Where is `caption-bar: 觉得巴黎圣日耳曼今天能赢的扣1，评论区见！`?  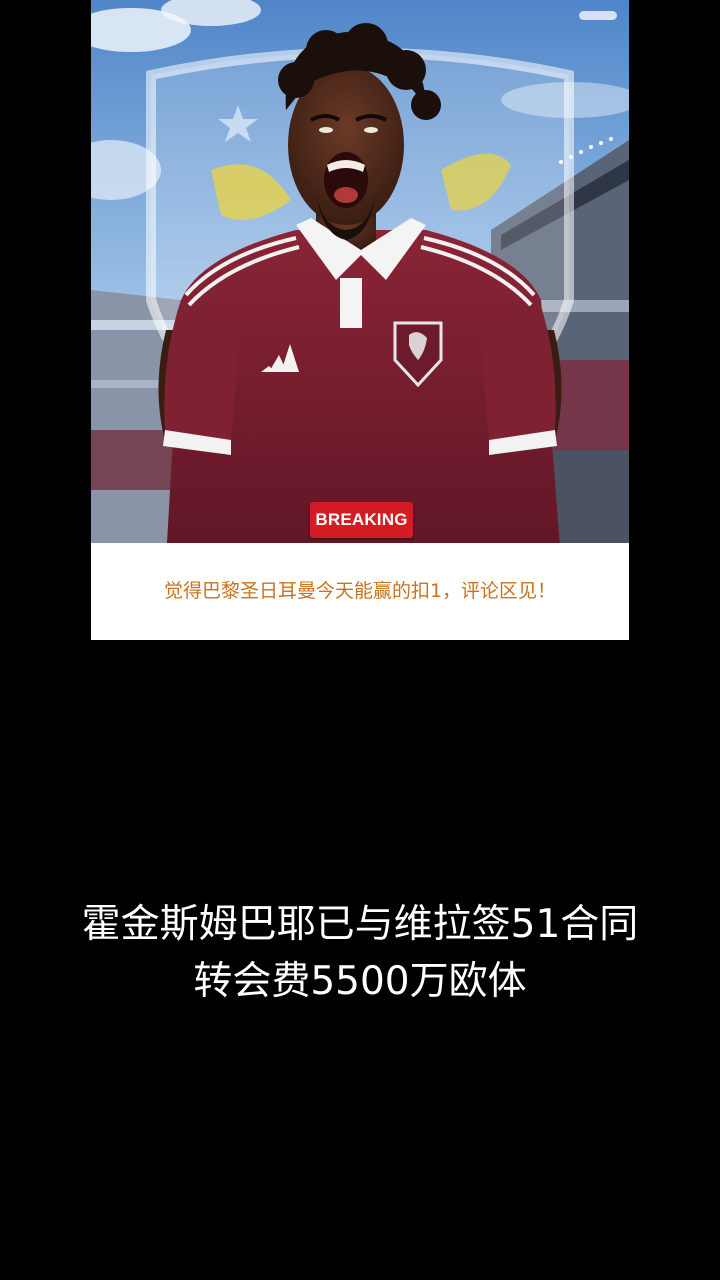 caption-bar: 觉得巴黎圣日耳曼今天能赢的扣1，评论区见！ is located at coordinates (360, 591).